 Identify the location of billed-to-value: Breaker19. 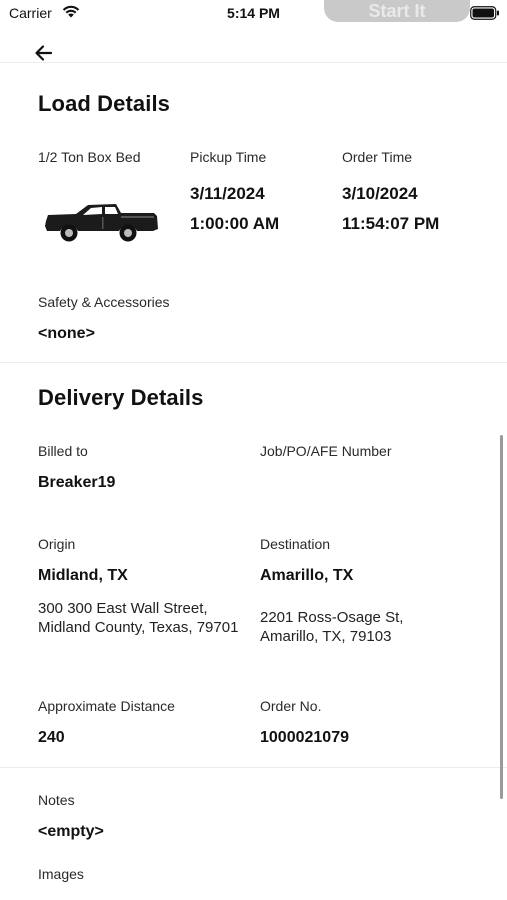
(77, 482).